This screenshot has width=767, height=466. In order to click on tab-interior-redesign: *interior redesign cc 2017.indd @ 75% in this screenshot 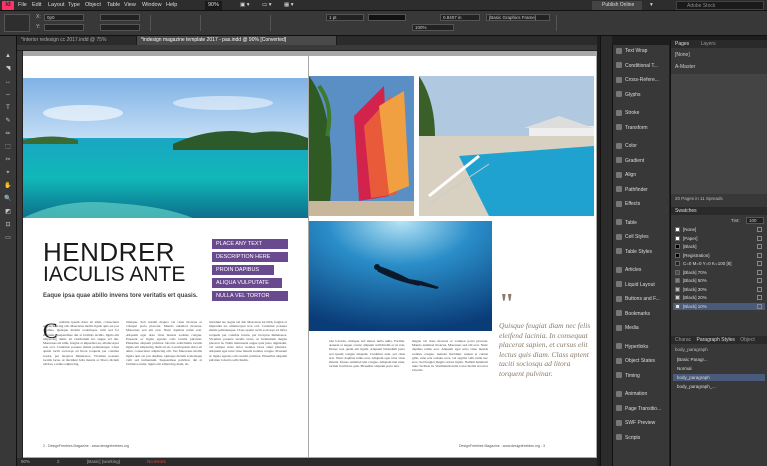, I will do `click(77, 40)`.